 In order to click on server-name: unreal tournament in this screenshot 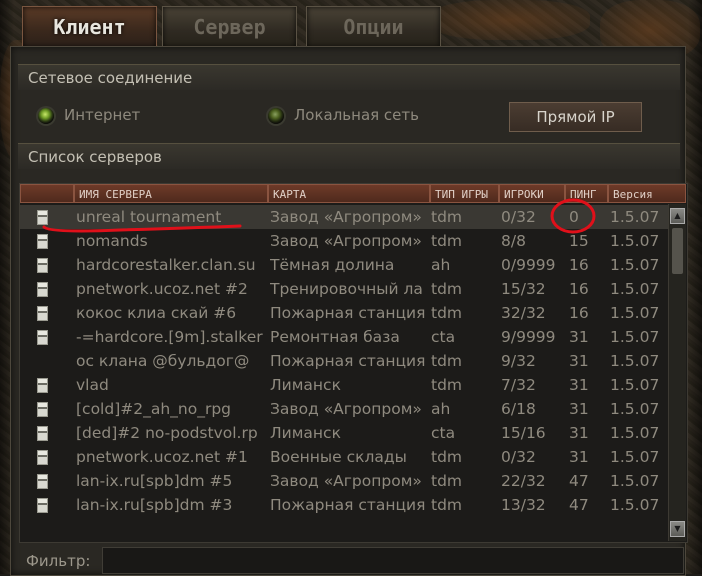, I will do `click(149, 217)`.